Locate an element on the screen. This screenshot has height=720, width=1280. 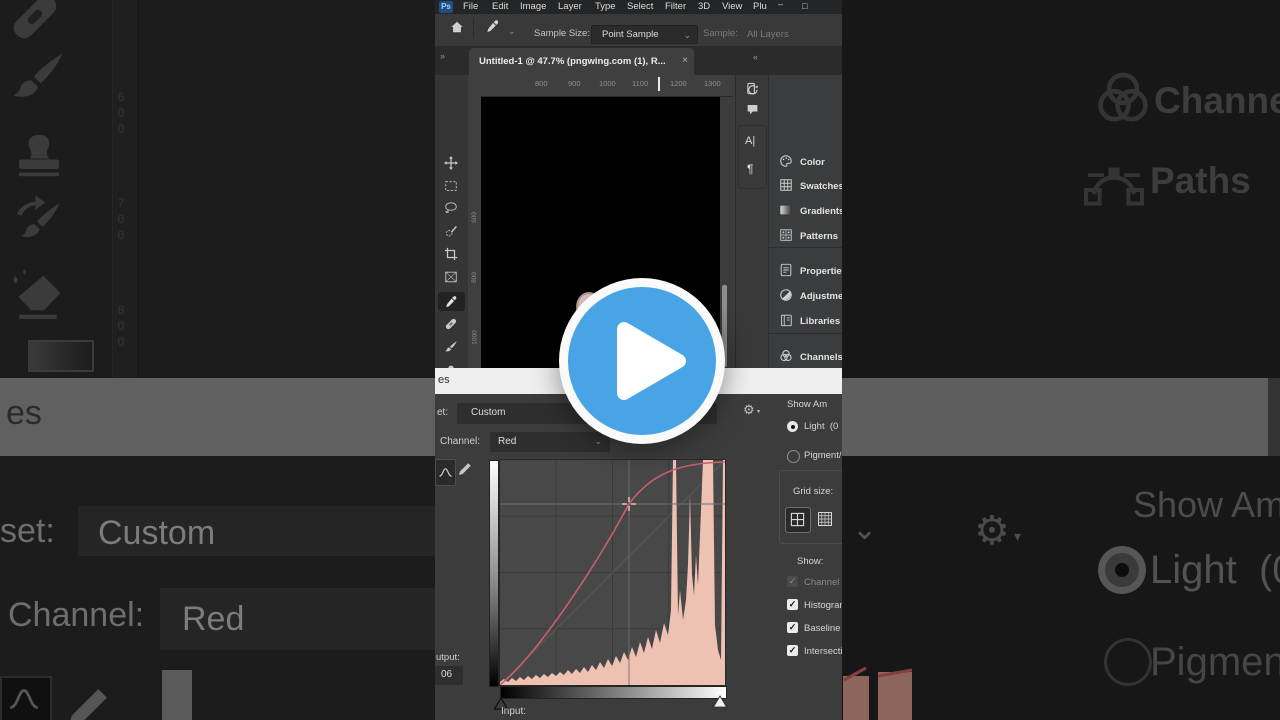
type-panel-group: A| ¶ is located at coordinates (752, 157).